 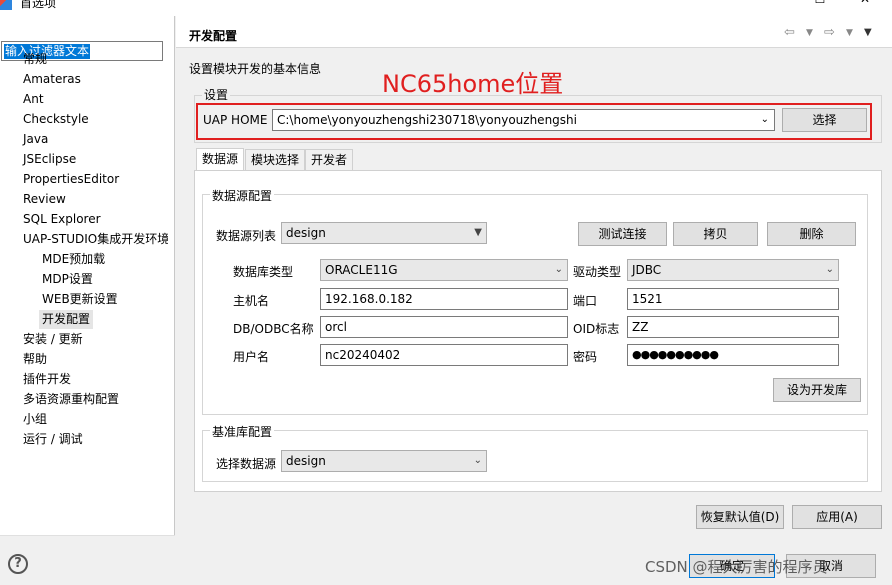 I want to click on choose-button: 选择, so click(x=824, y=120).